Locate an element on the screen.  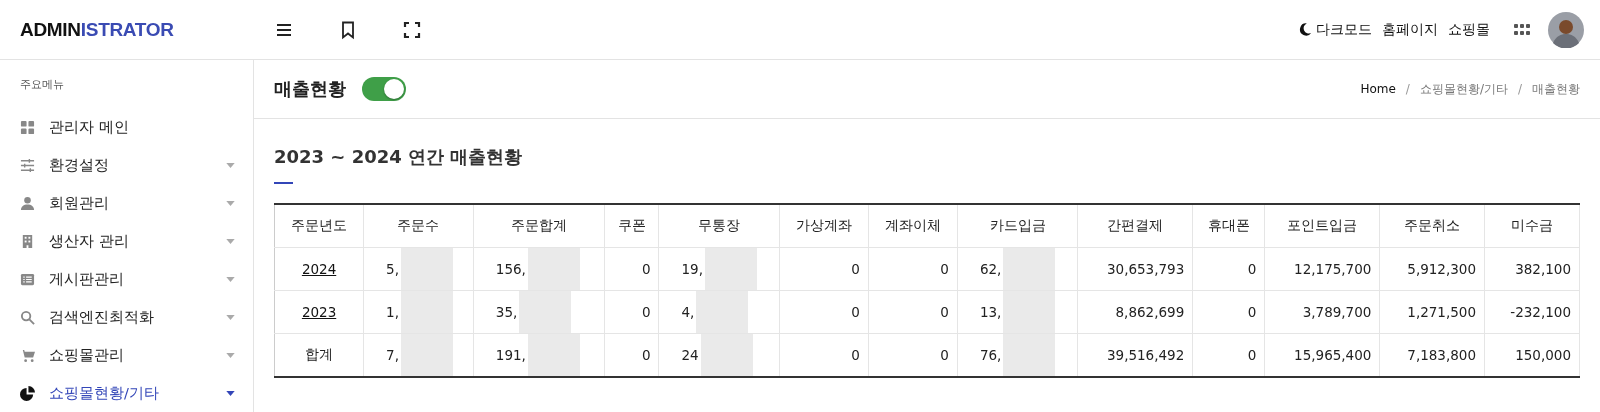
table-cell: 5, is located at coordinates (392, 269).